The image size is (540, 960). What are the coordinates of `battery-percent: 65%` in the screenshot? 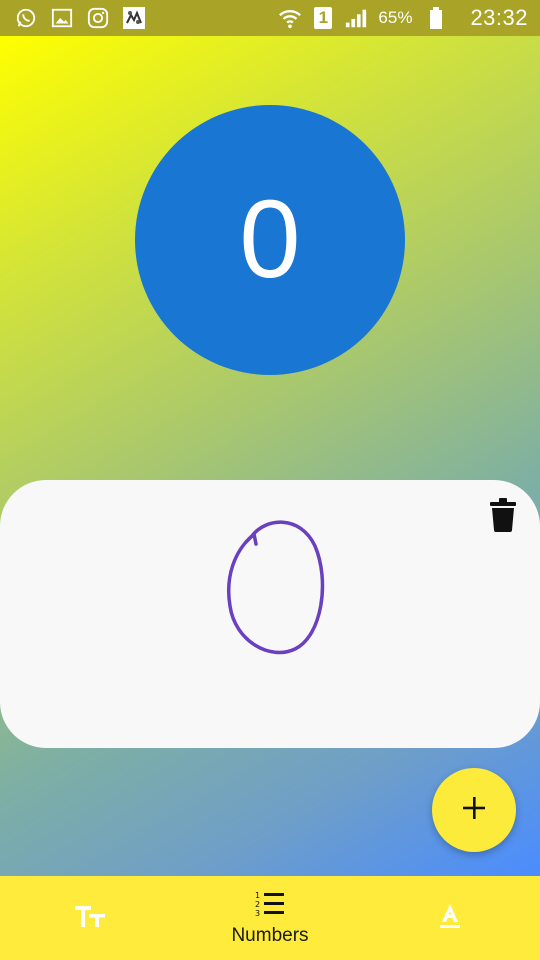 It's located at (395, 17).